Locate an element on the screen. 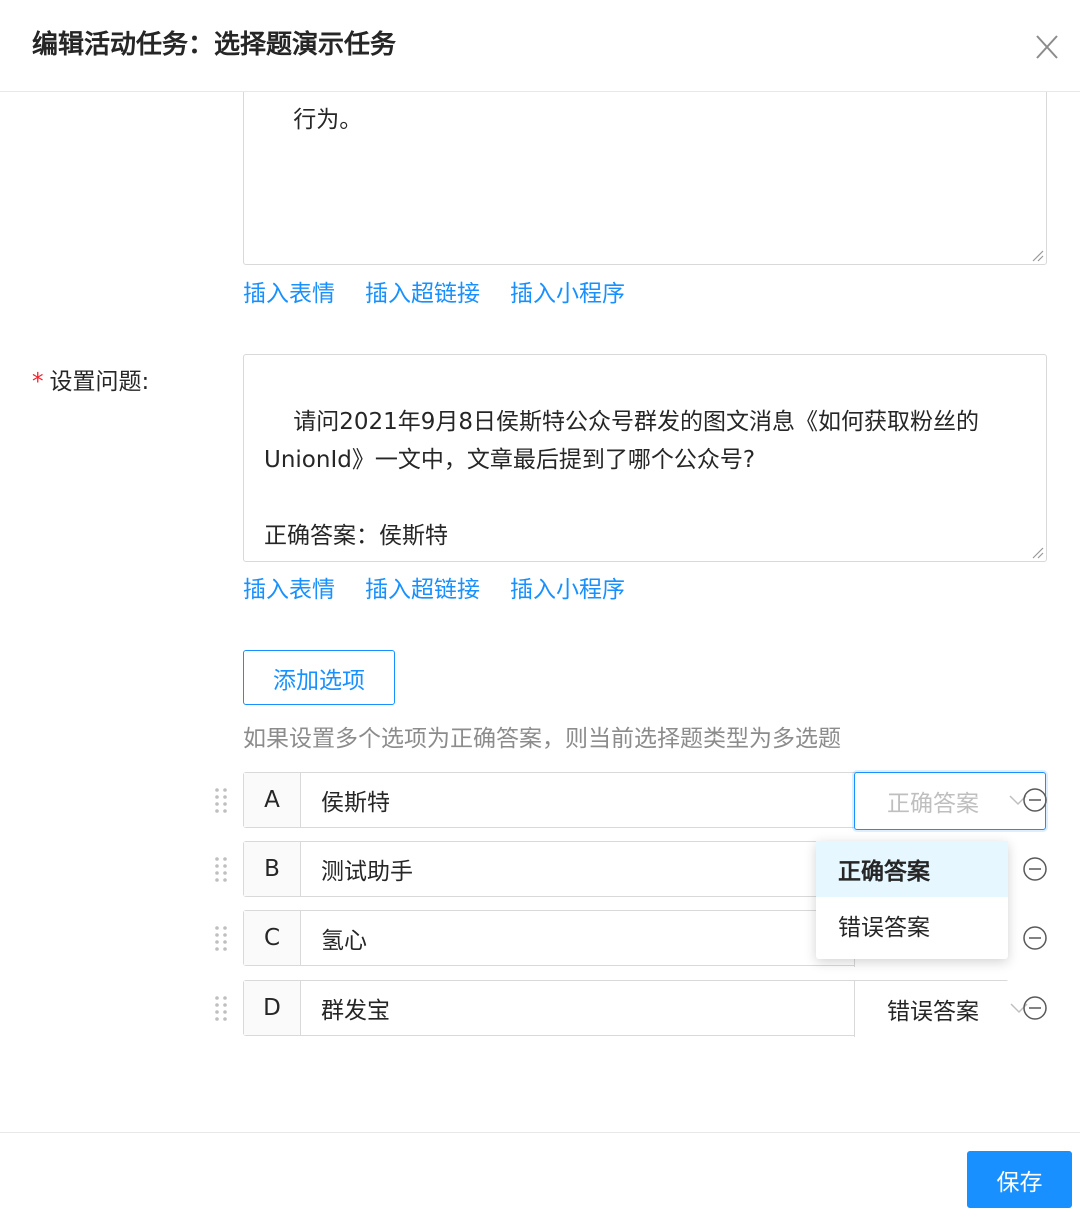 This screenshot has height=1217, width=1080. dialog-title: 编辑活动任务：选择题演示任务 is located at coordinates (214, 45).